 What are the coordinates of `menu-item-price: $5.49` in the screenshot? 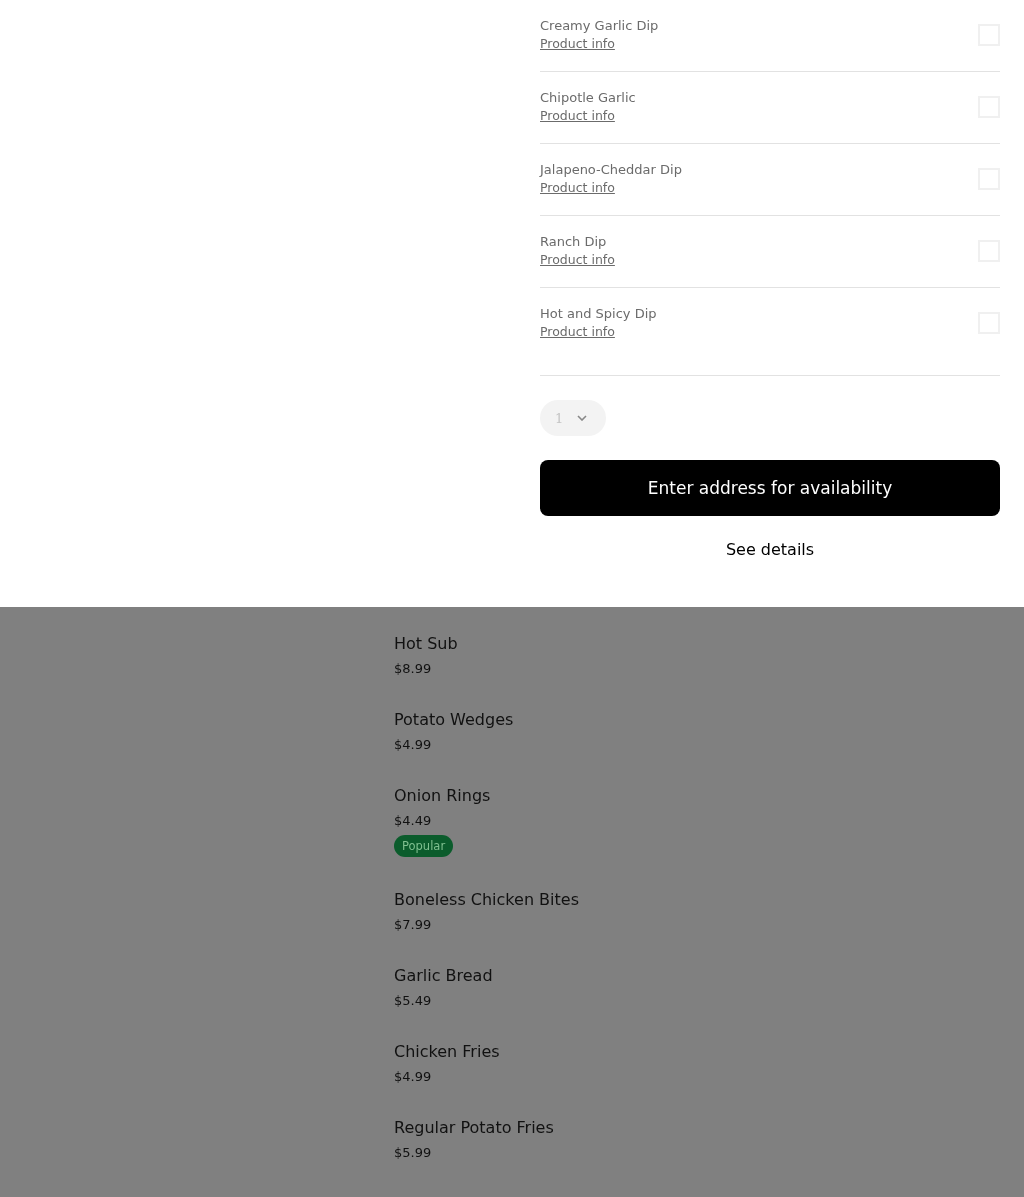 It's located at (413, 1001).